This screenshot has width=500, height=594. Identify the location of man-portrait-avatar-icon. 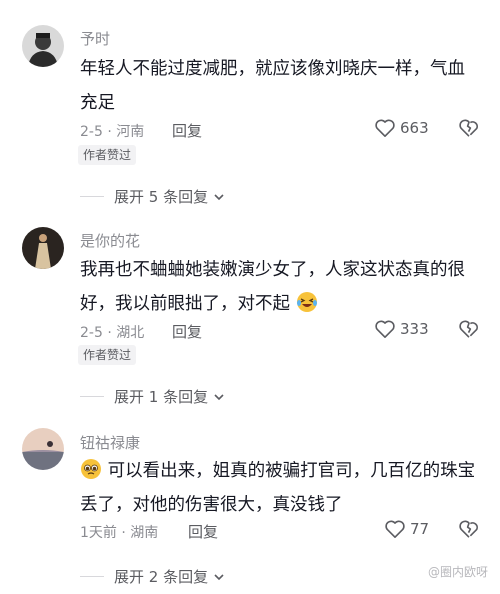
(43, 46).